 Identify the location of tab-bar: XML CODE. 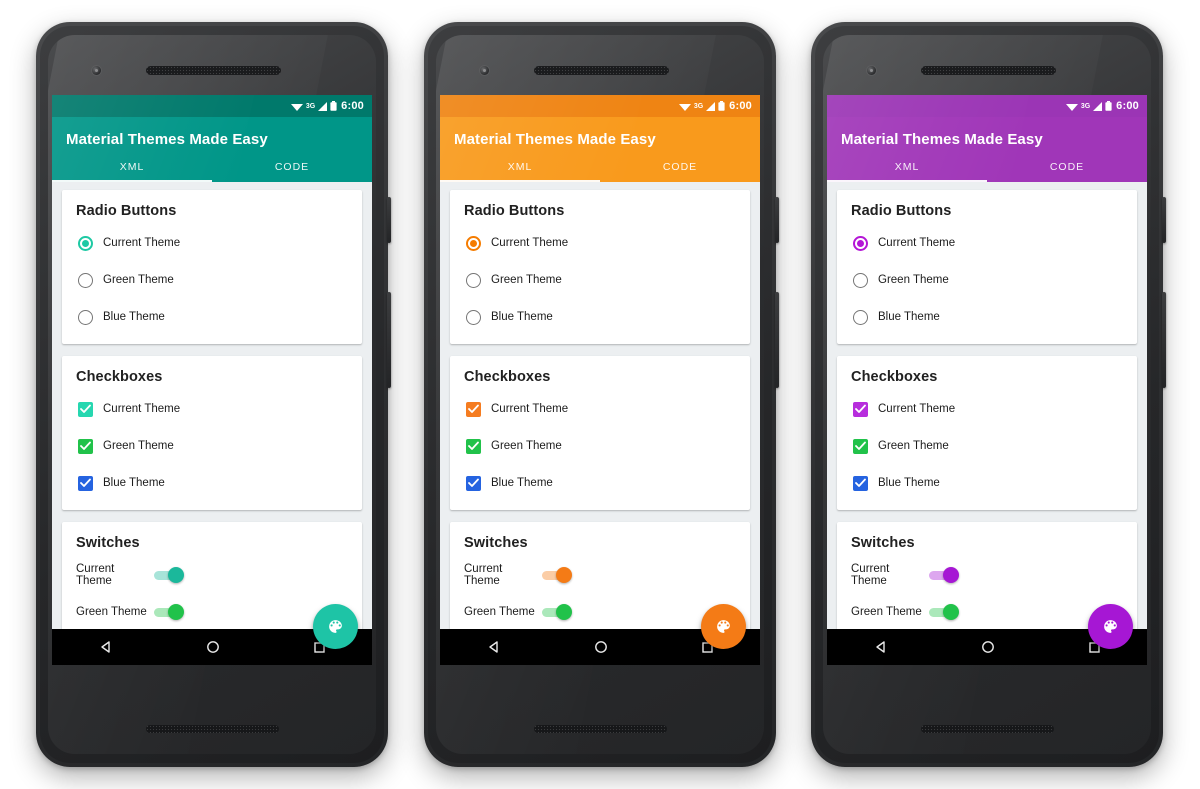
(212, 171).